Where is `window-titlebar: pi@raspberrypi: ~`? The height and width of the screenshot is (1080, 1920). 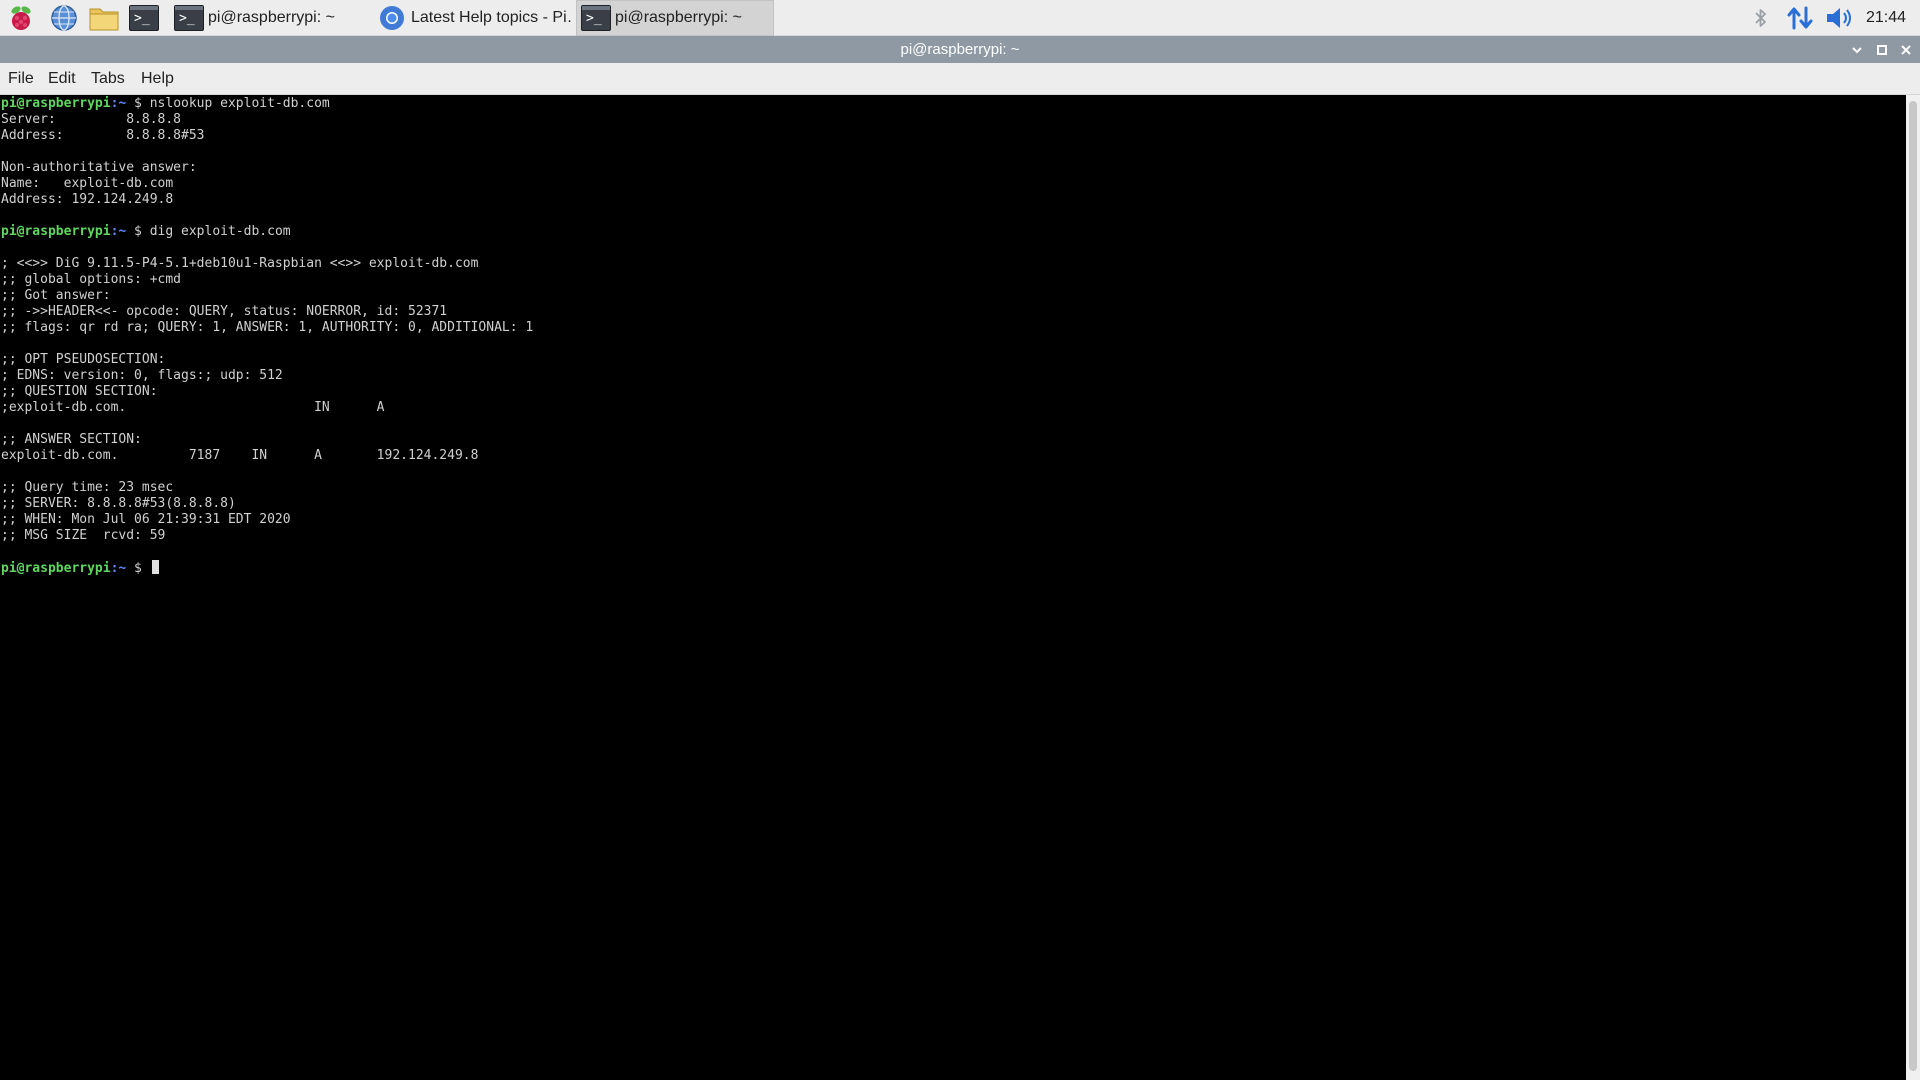
window-titlebar: pi@raspberrypi: ~ is located at coordinates (960, 49).